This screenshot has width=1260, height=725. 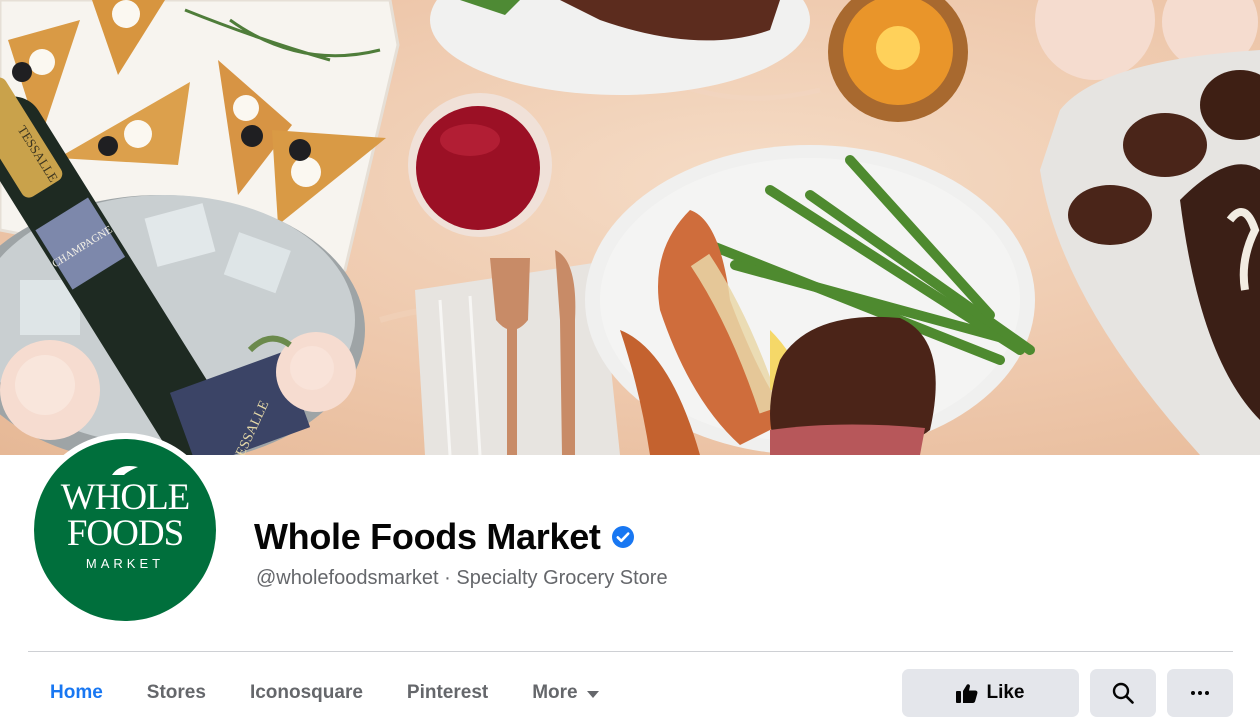 I want to click on tab-label: More, so click(x=555, y=692).